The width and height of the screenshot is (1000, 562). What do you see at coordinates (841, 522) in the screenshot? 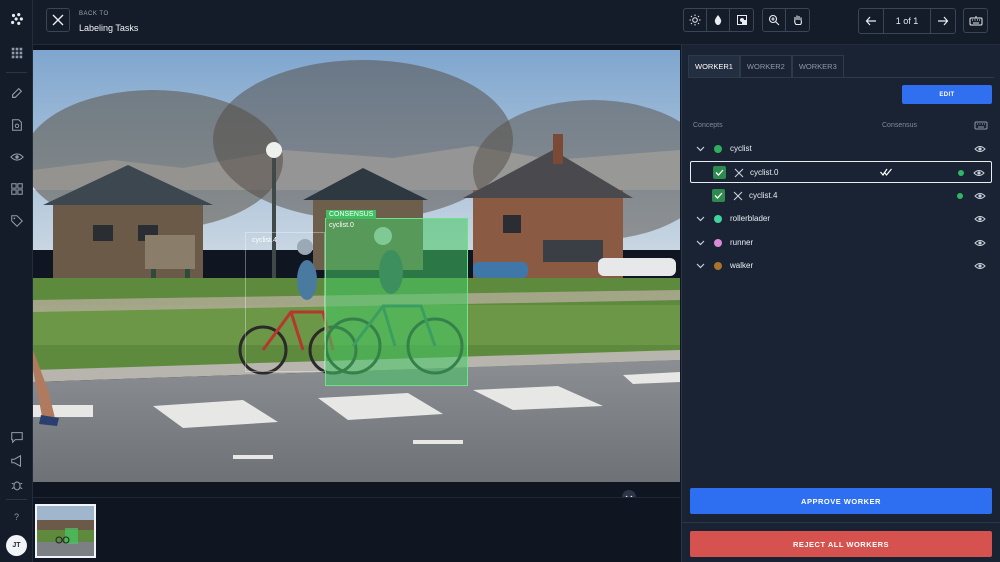
I see `panel-divider` at bounding box center [841, 522].